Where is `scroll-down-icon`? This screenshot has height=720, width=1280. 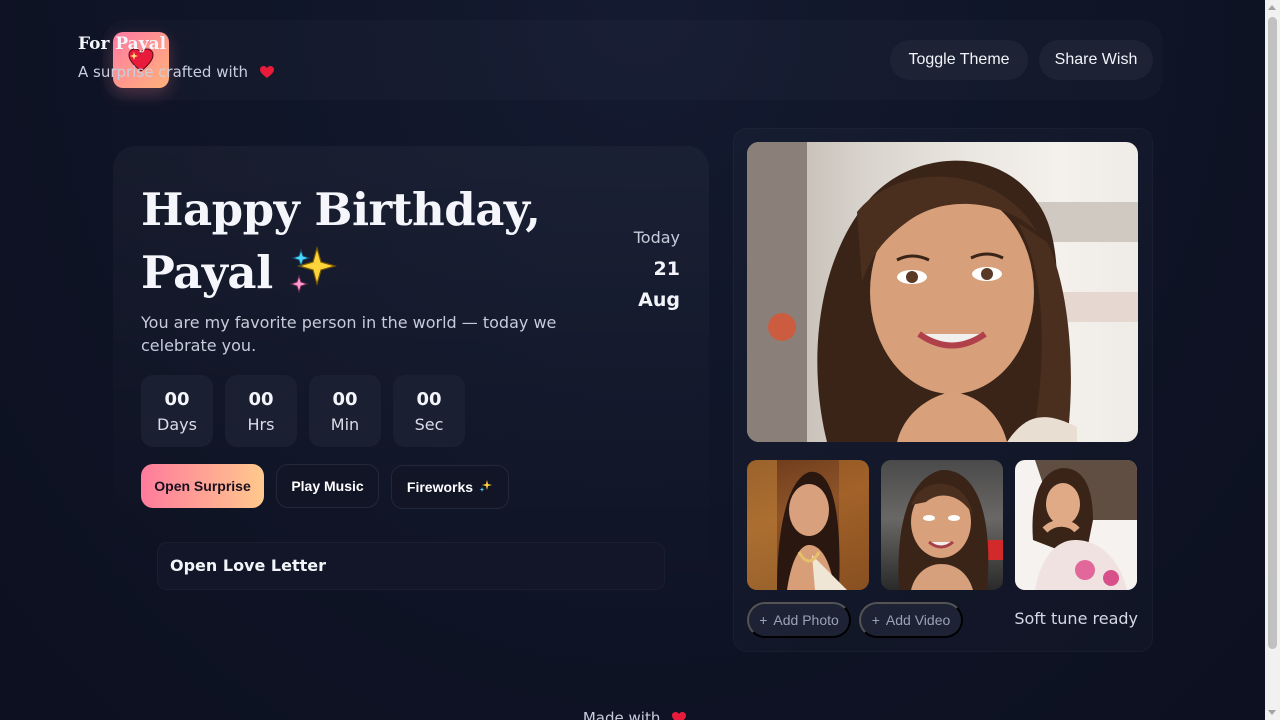 scroll-down-icon is located at coordinates (1272, 712).